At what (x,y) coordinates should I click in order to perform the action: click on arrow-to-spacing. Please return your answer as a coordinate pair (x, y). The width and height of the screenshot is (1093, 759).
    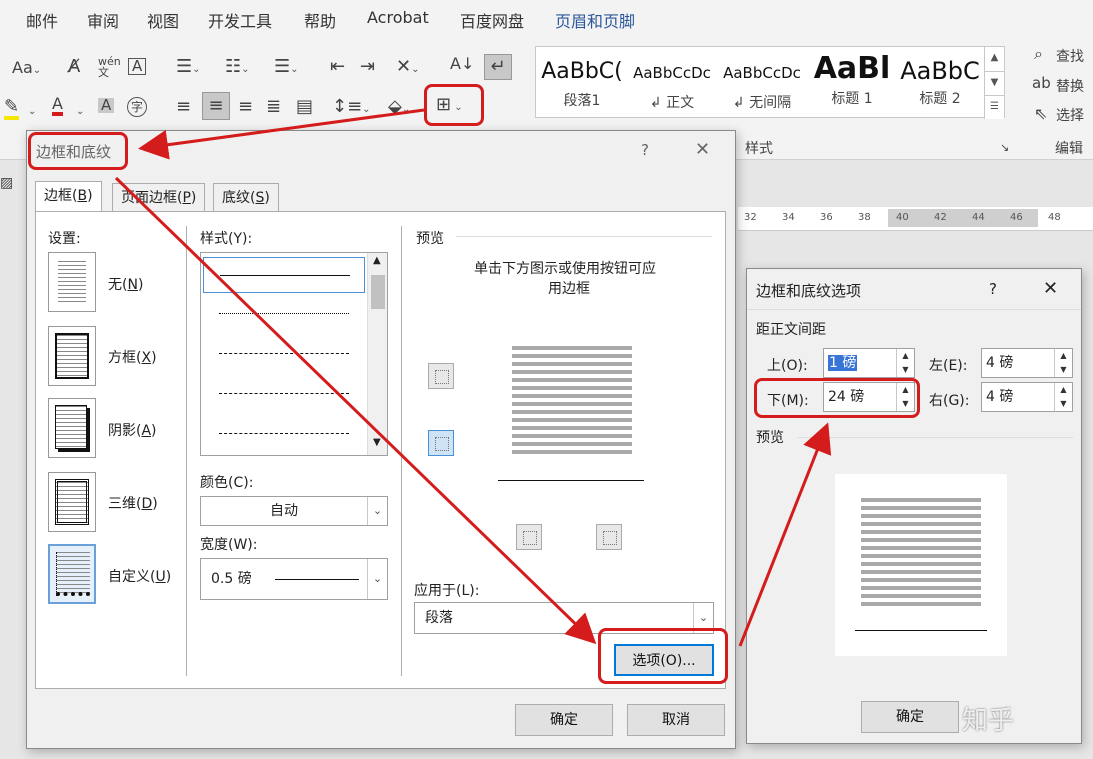
    Looking at the image, I should click on (785, 534).